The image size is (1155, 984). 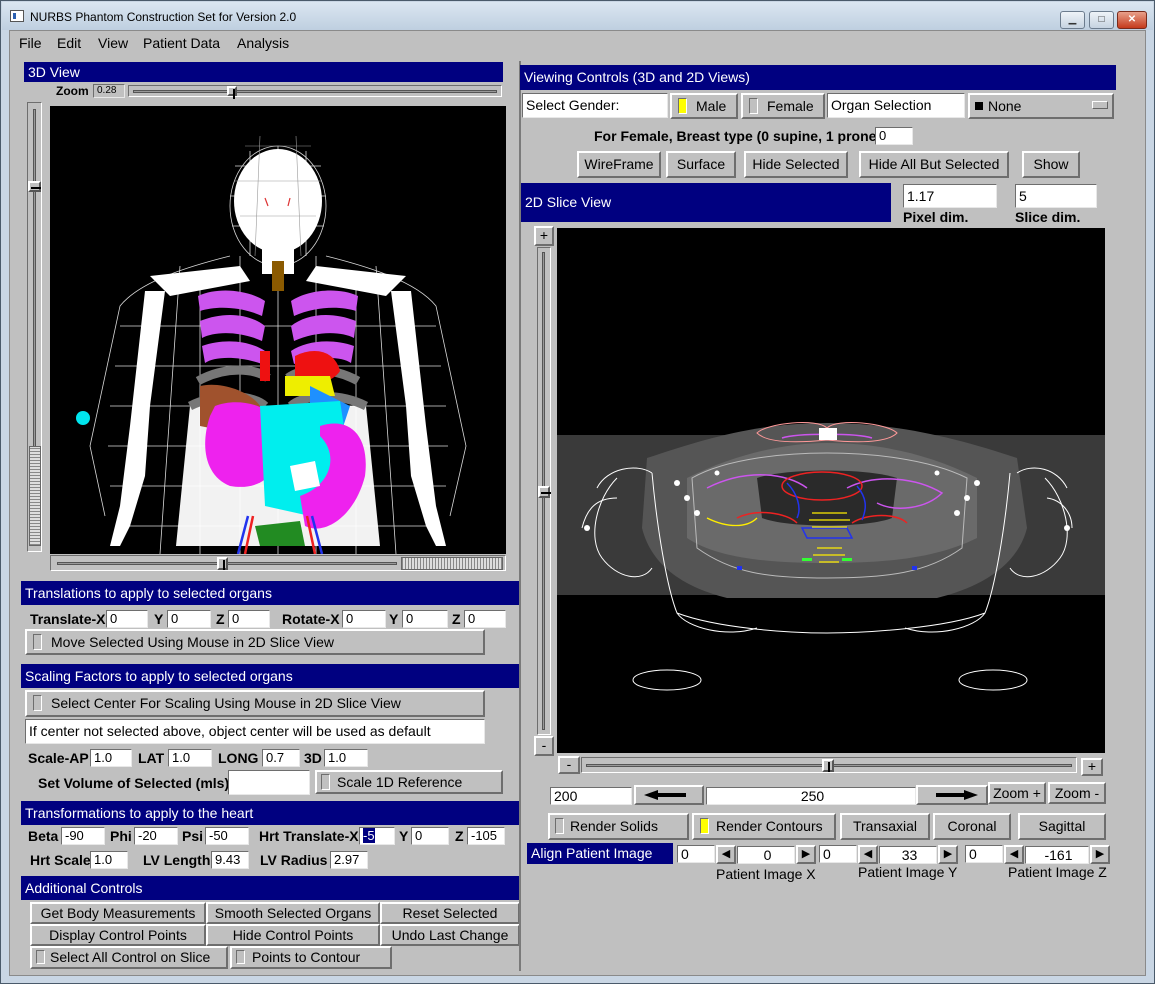 What do you see at coordinates (30, 43) in the screenshot?
I see `menu-file: File` at bounding box center [30, 43].